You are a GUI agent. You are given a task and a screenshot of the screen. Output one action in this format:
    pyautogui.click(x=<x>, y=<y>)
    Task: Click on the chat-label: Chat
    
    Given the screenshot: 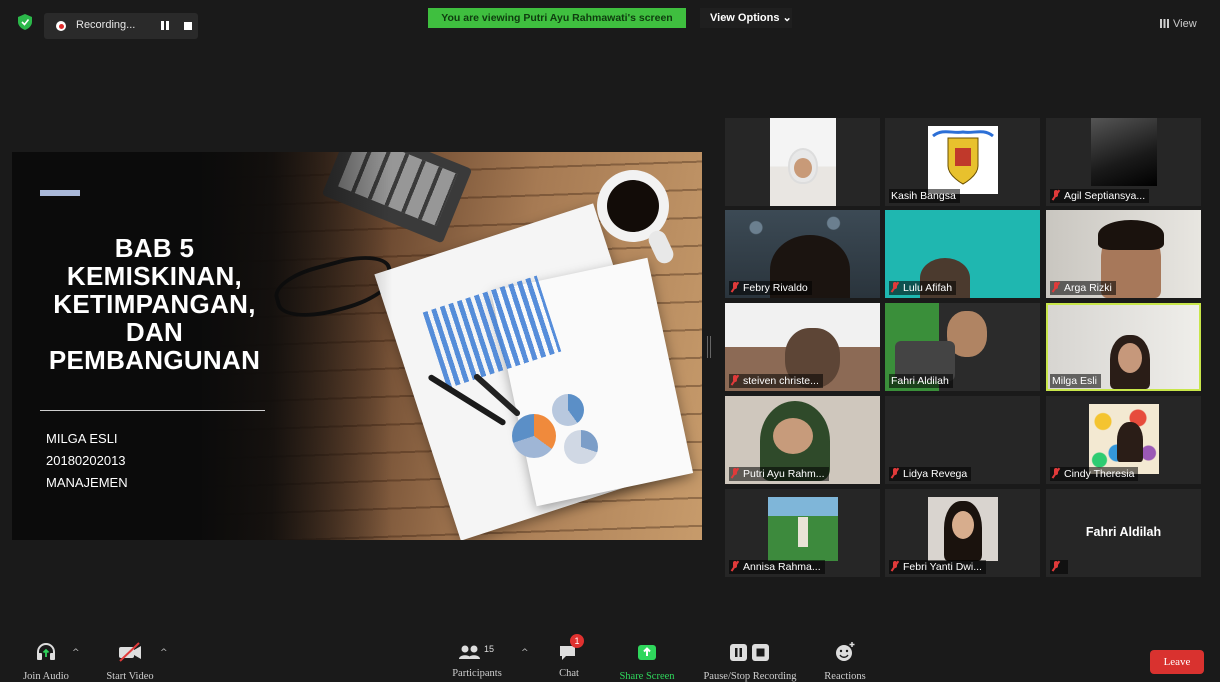 What is the action you would take?
    pyautogui.click(x=569, y=673)
    